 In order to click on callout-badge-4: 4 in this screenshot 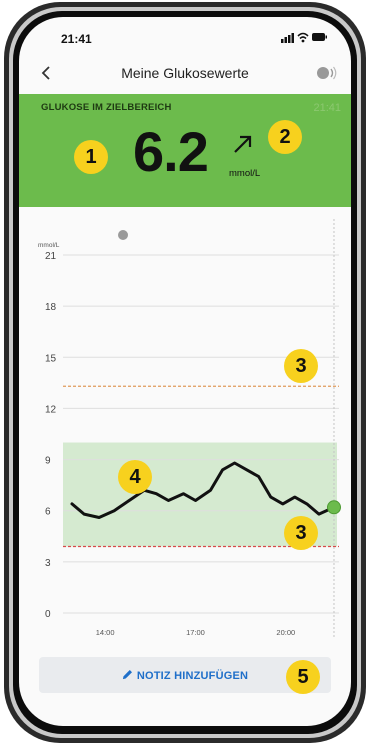, I will do `click(135, 477)`.